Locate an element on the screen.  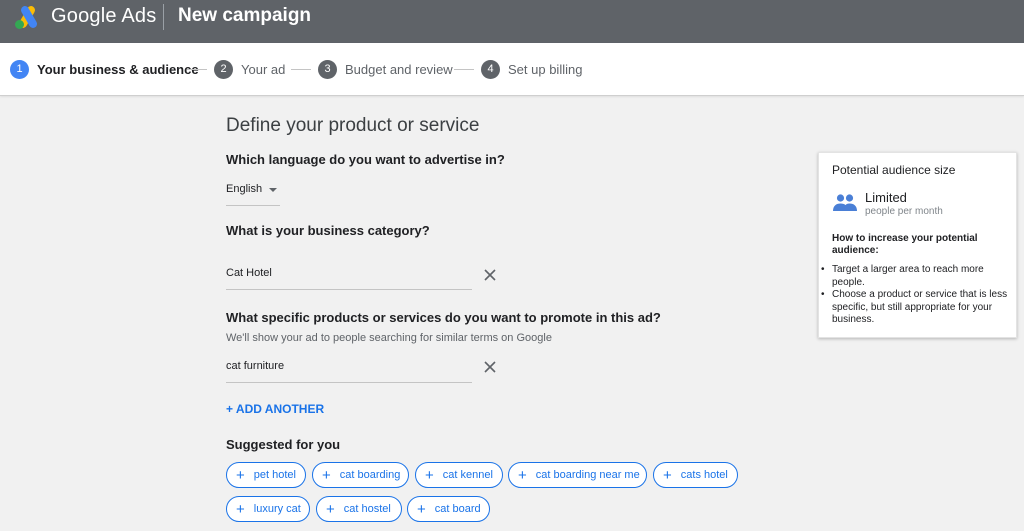
people-icon is located at coordinates (845, 202).